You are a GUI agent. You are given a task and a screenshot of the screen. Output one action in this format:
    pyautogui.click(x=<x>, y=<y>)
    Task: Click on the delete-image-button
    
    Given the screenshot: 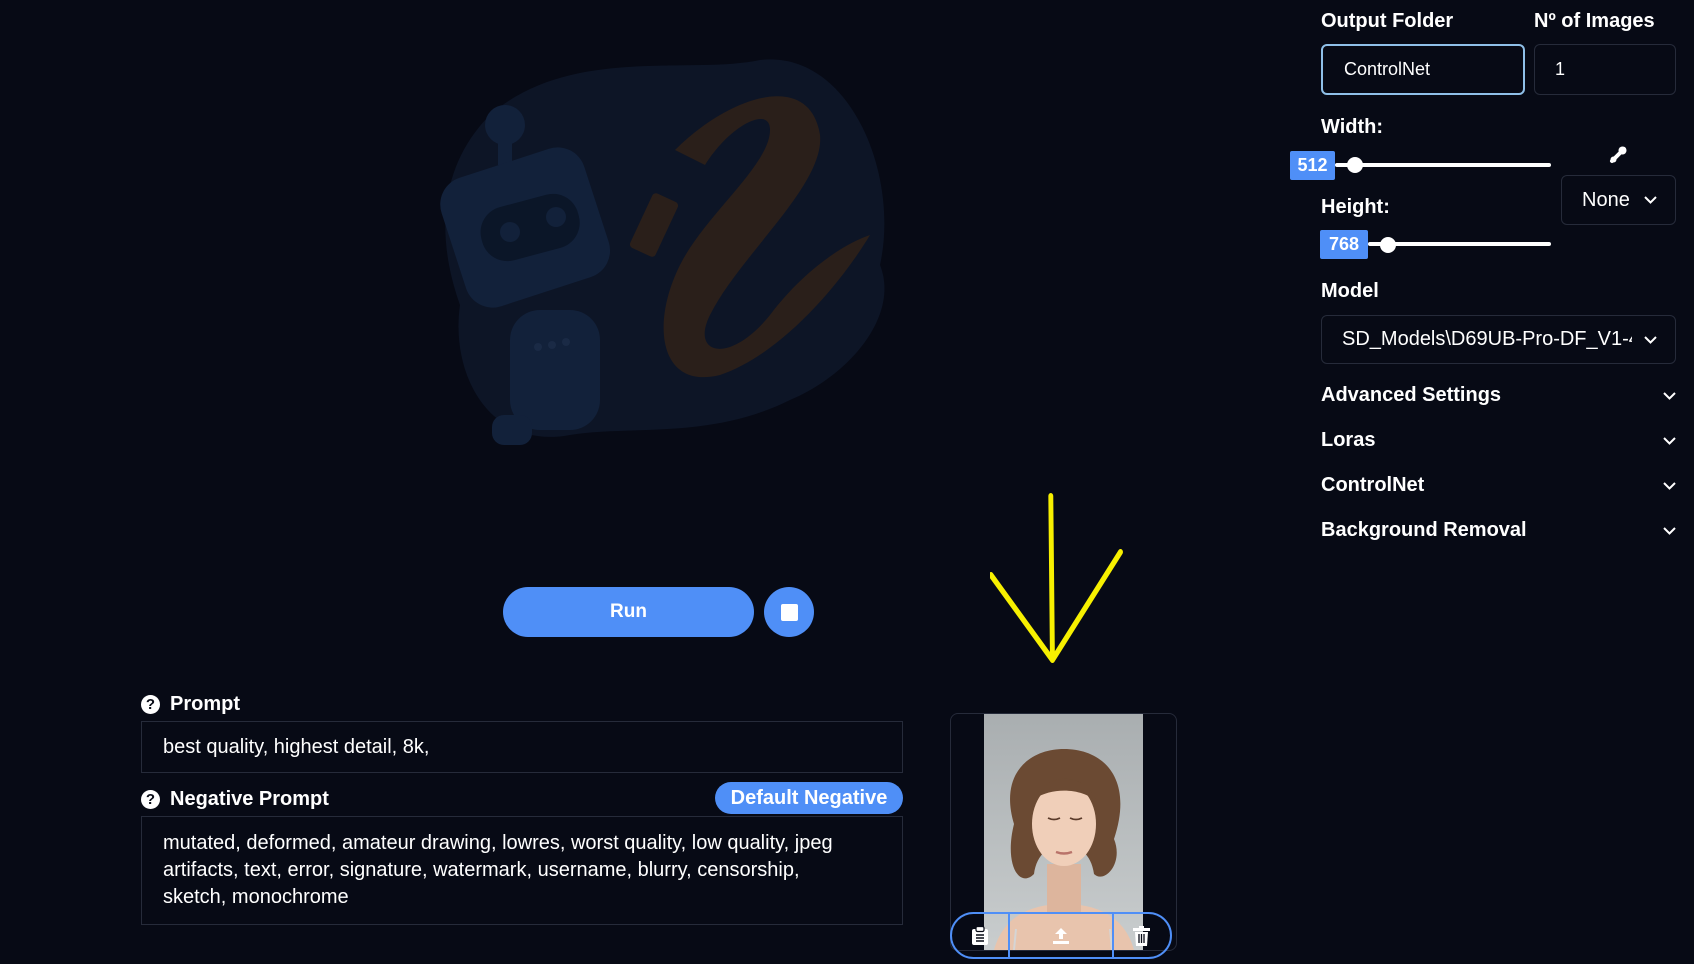 What is the action you would take?
    pyautogui.click(x=1142, y=935)
    